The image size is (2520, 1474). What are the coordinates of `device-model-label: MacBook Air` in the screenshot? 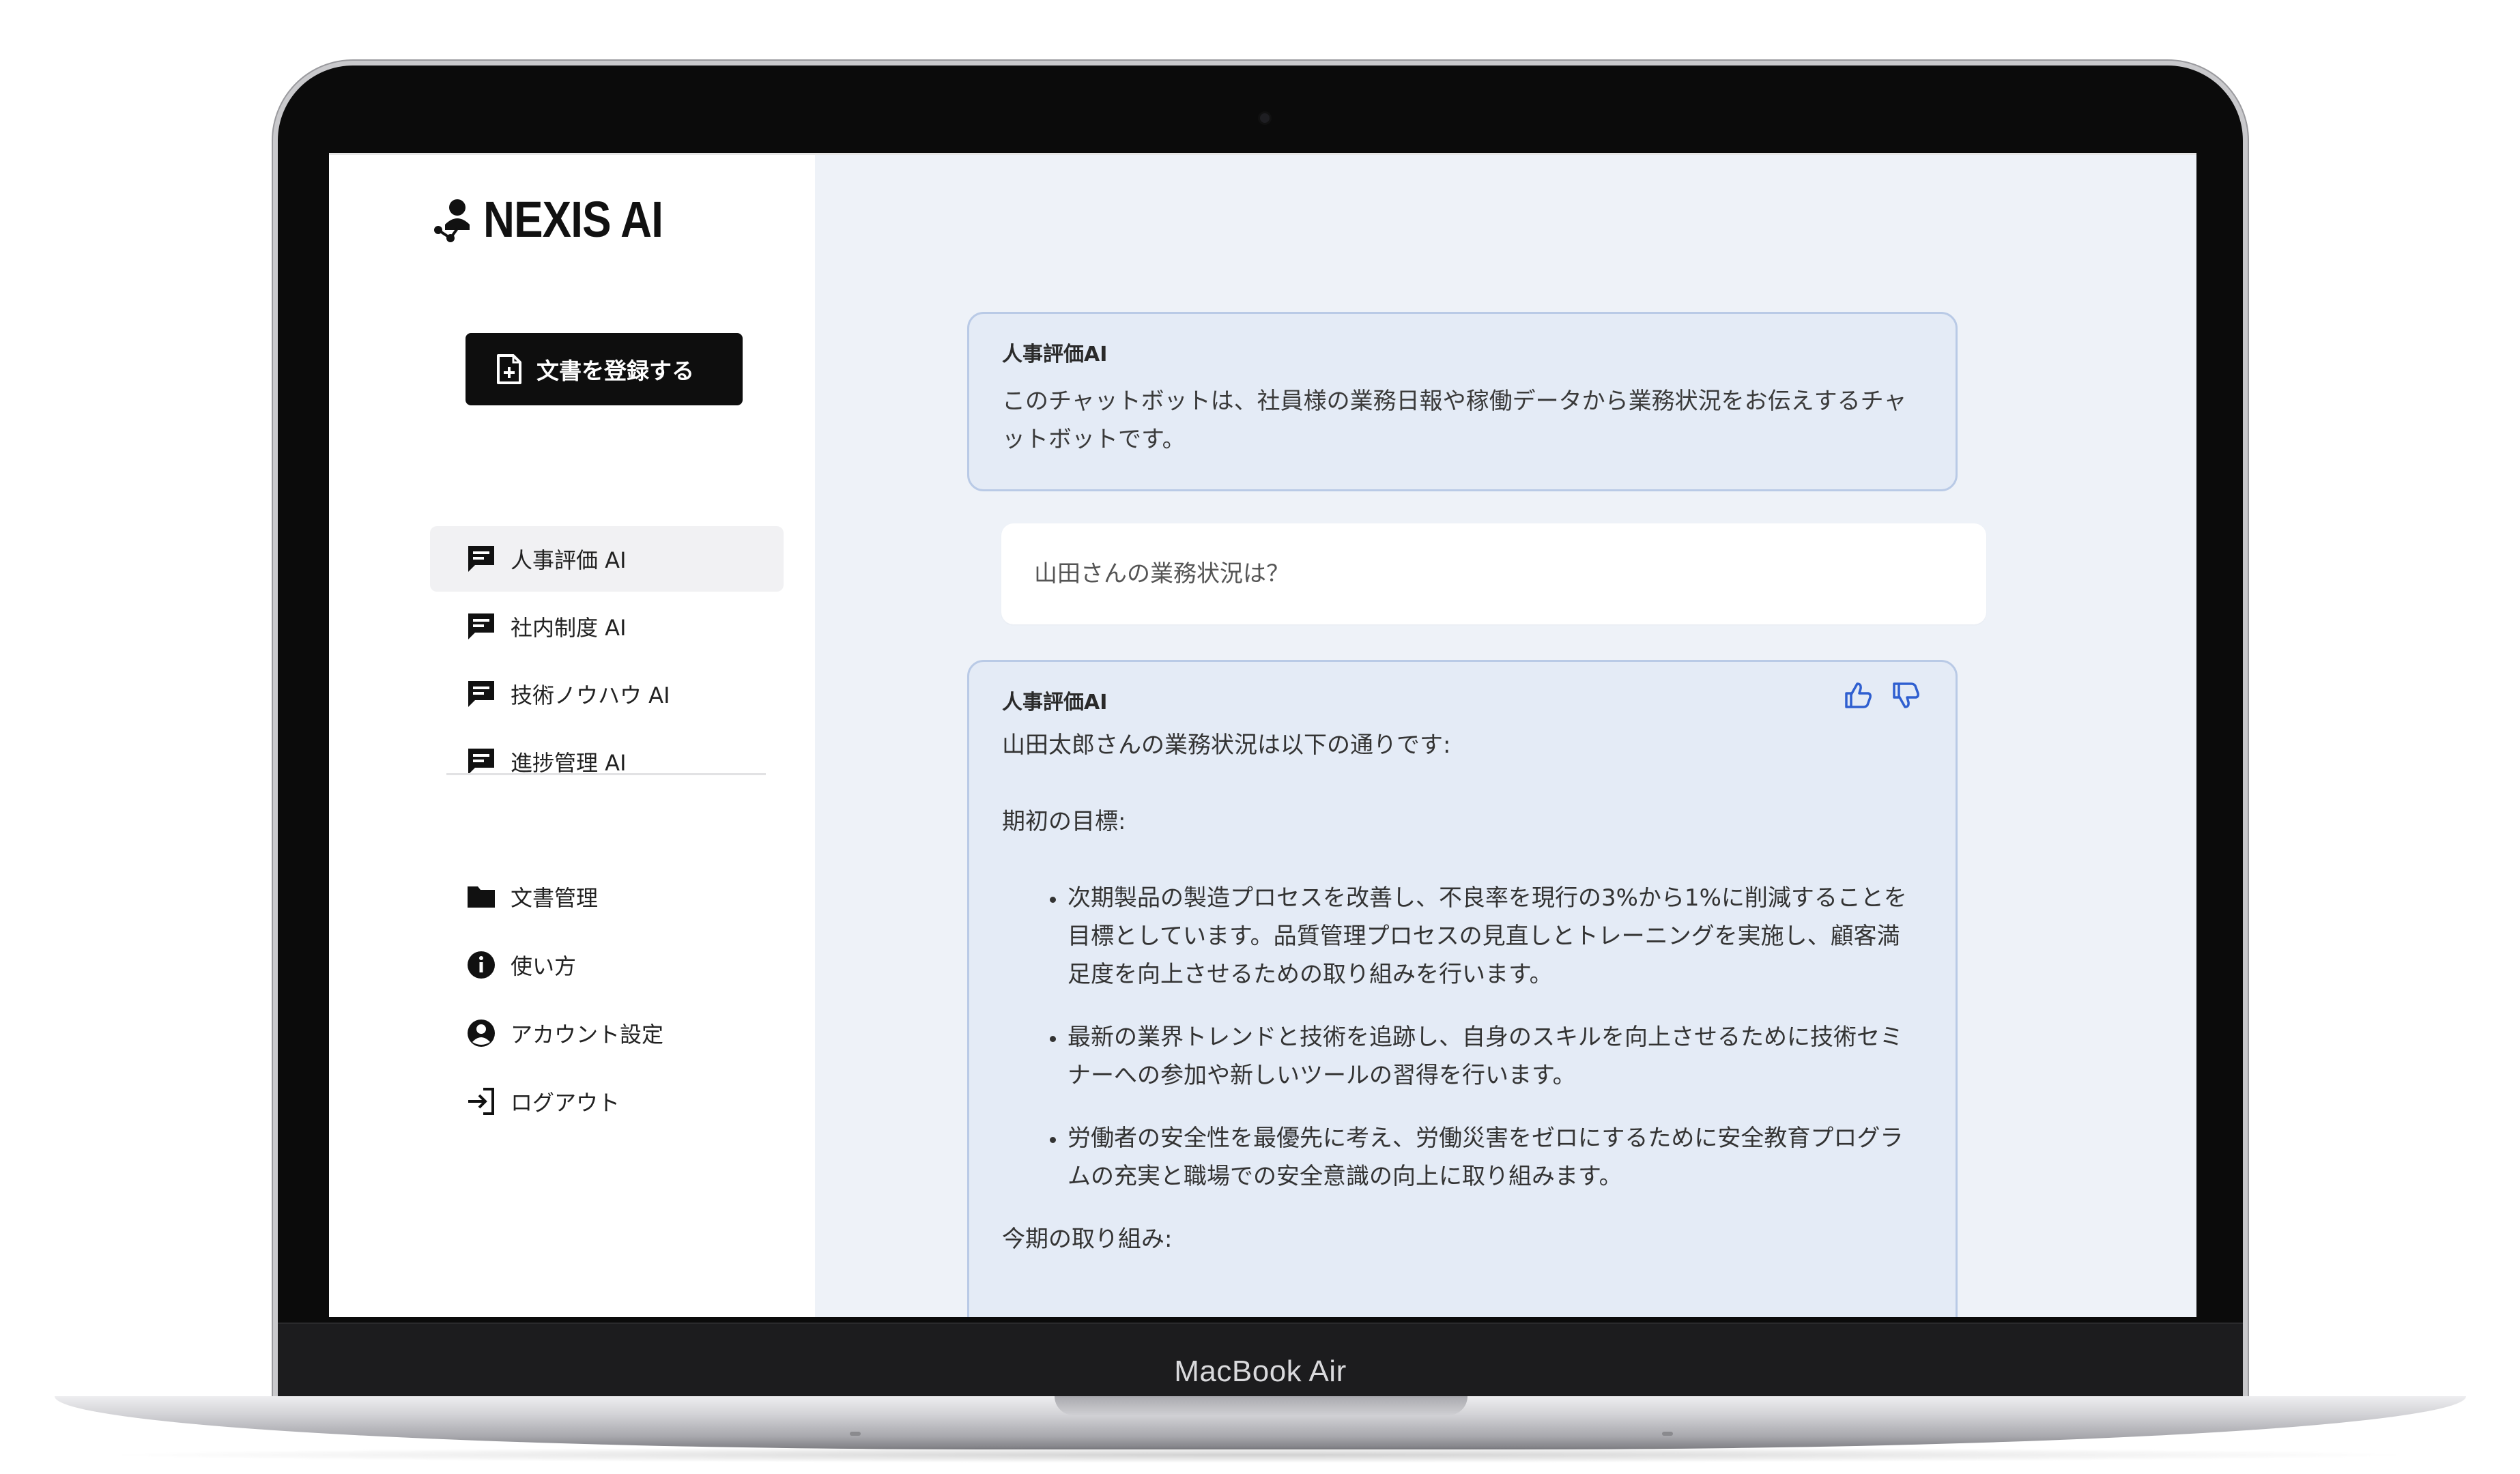 It's located at (1260, 1372).